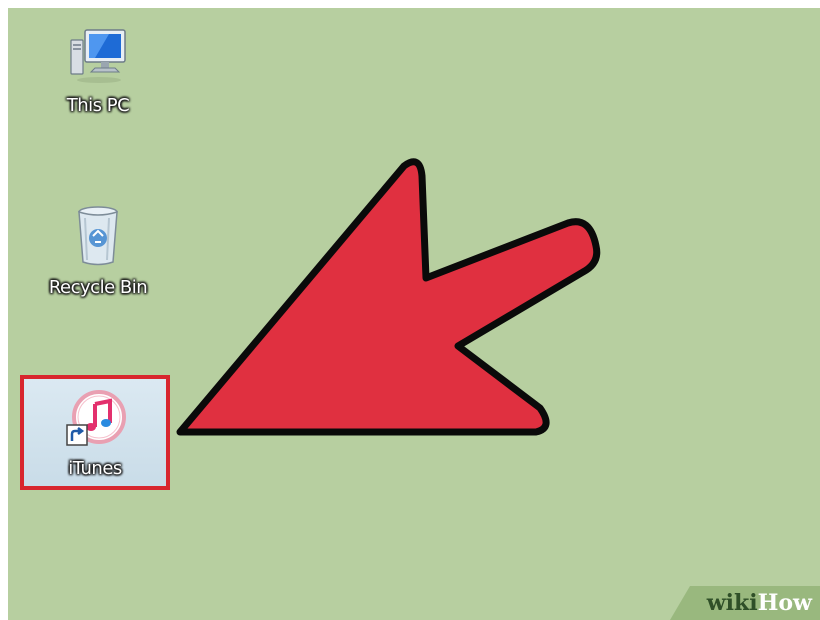 Image resolution: width=820 pixels, height=620 pixels. Describe the element at coordinates (732, 603) in the screenshot. I see `watermark-wiki-text: wiki` at that location.